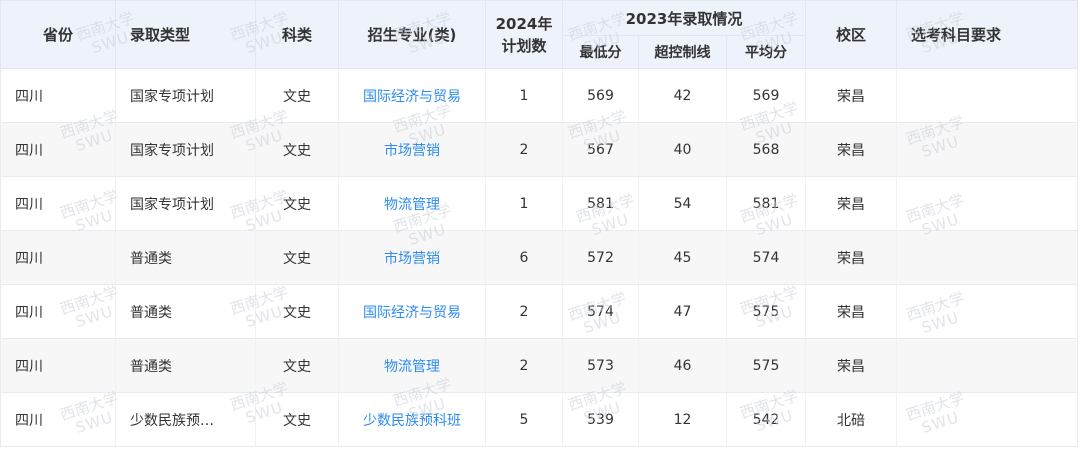 Image resolution: width=1080 pixels, height=452 pixels. Describe the element at coordinates (682, 52) in the screenshot. I see `header-above-line: 超控制线` at that location.